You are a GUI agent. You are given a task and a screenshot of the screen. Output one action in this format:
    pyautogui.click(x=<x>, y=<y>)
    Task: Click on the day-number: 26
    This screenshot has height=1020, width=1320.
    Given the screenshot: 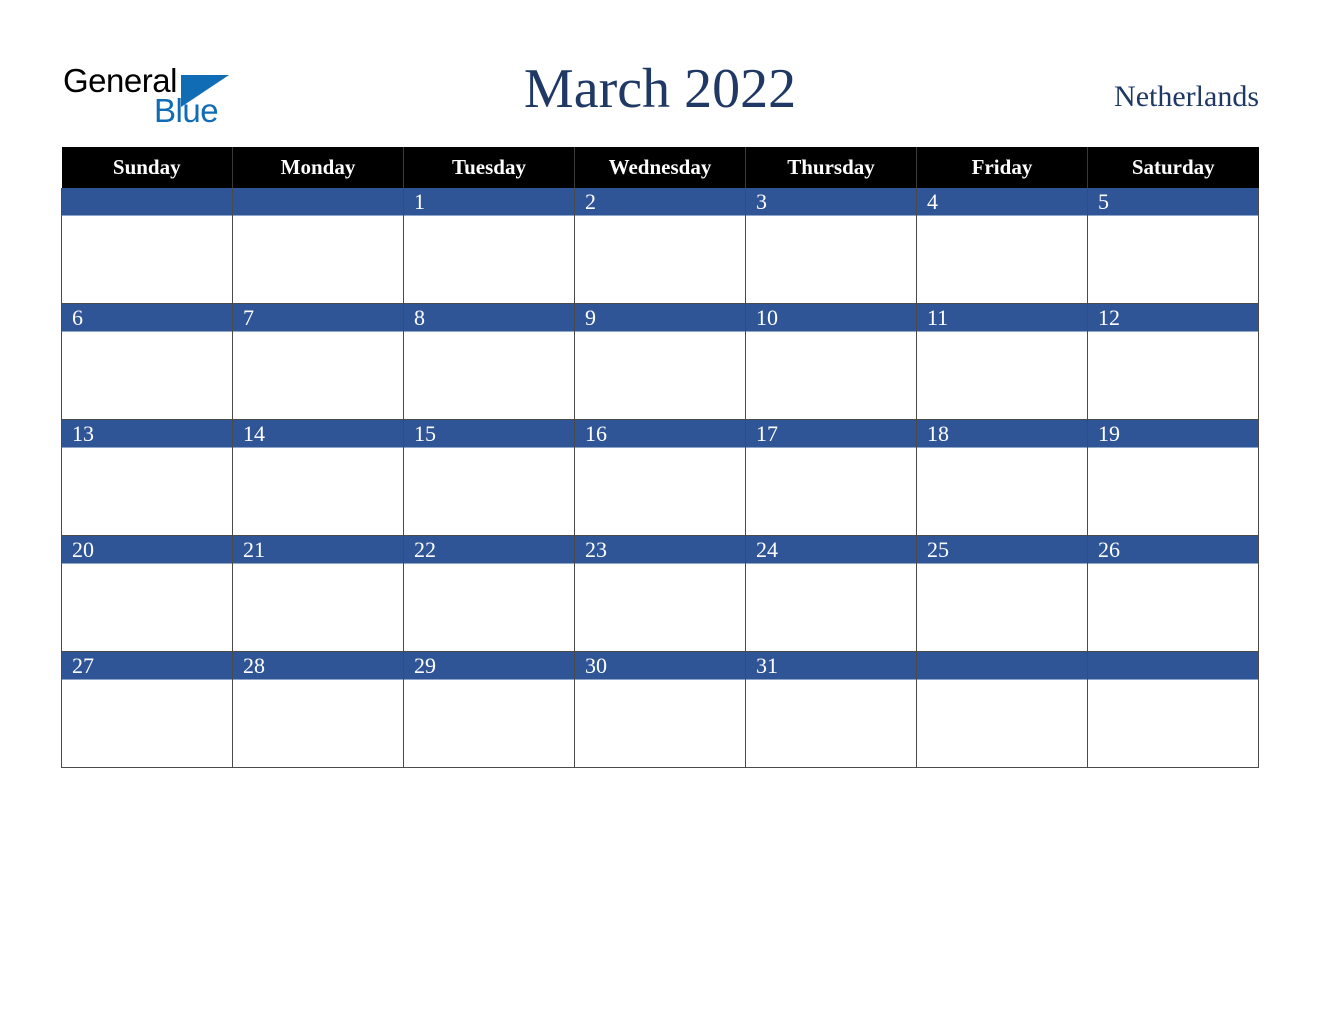 What is the action you would take?
    pyautogui.click(x=1173, y=550)
    